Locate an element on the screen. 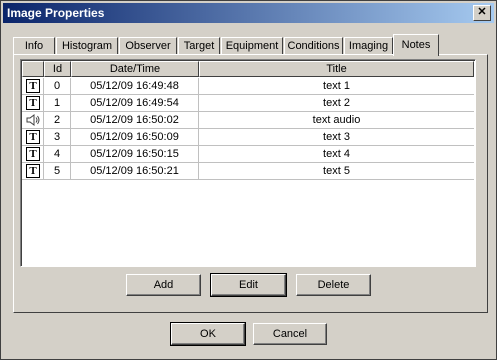 The width and height of the screenshot is (497, 360). title-bar: Image Properties ✕ is located at coordinates (248, 13).